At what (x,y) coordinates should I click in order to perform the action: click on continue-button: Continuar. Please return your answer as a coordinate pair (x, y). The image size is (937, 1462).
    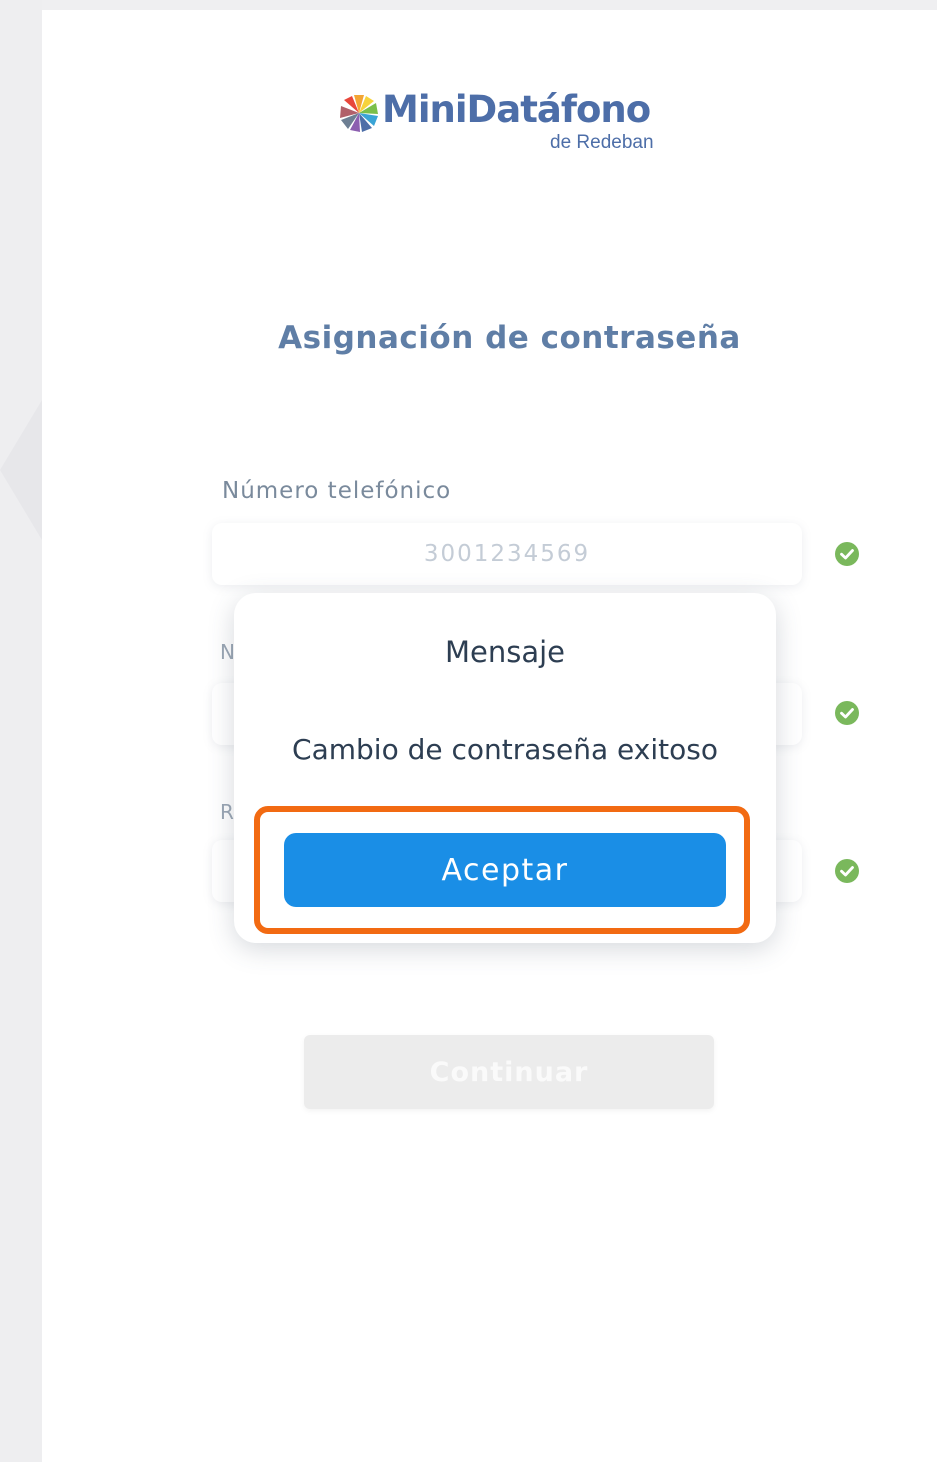
    Looking at the image, I should click on (509, 1072).